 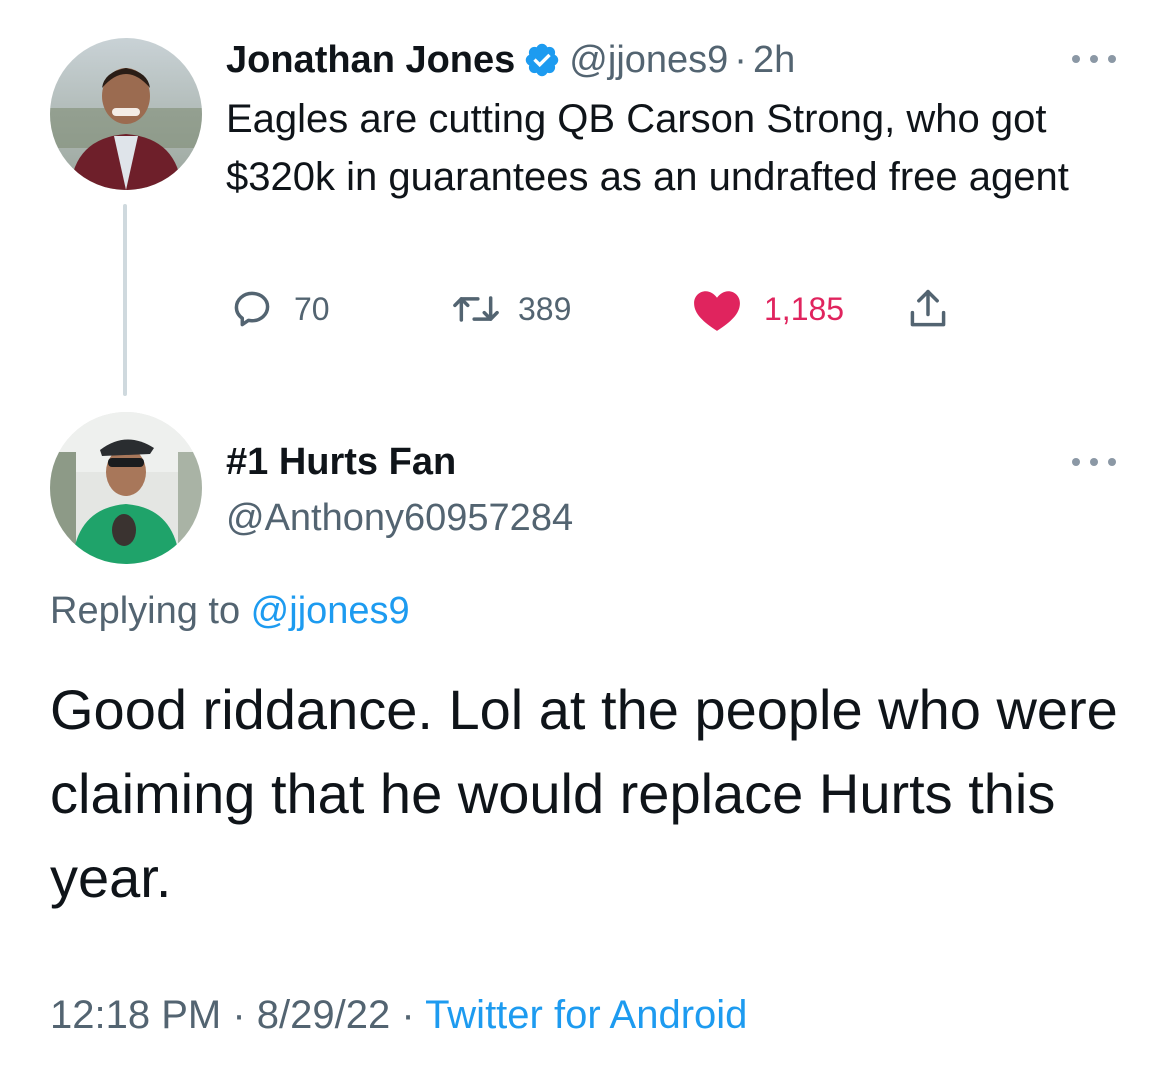 I want to click on tweet-time-ago: 2h, so click(x=774, y=60).